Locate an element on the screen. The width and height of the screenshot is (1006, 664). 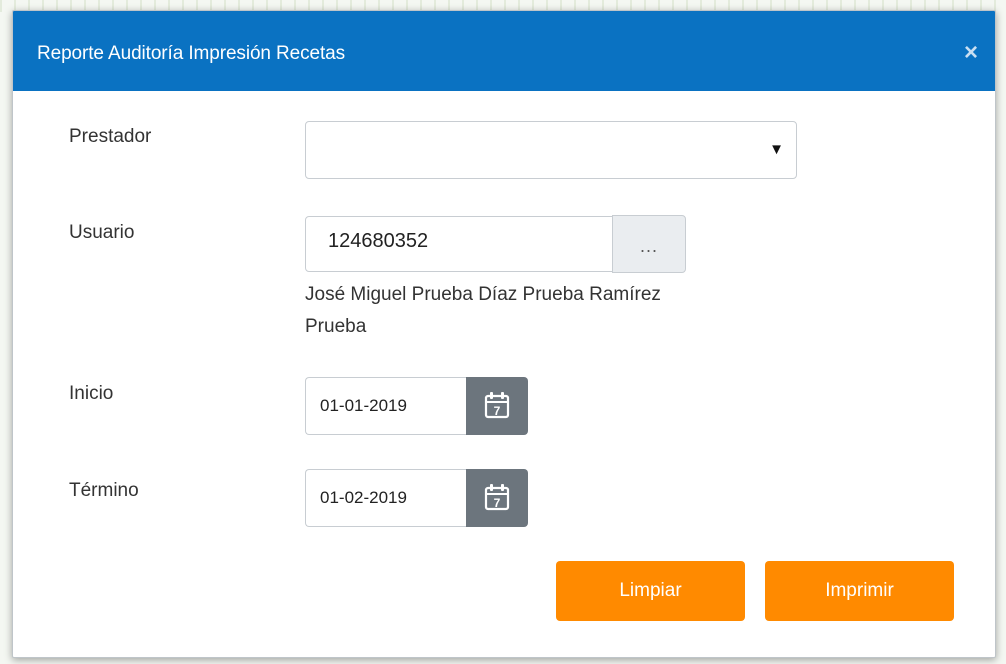
chevron-down-icon: ▼ is located at coordinates (776, 149).